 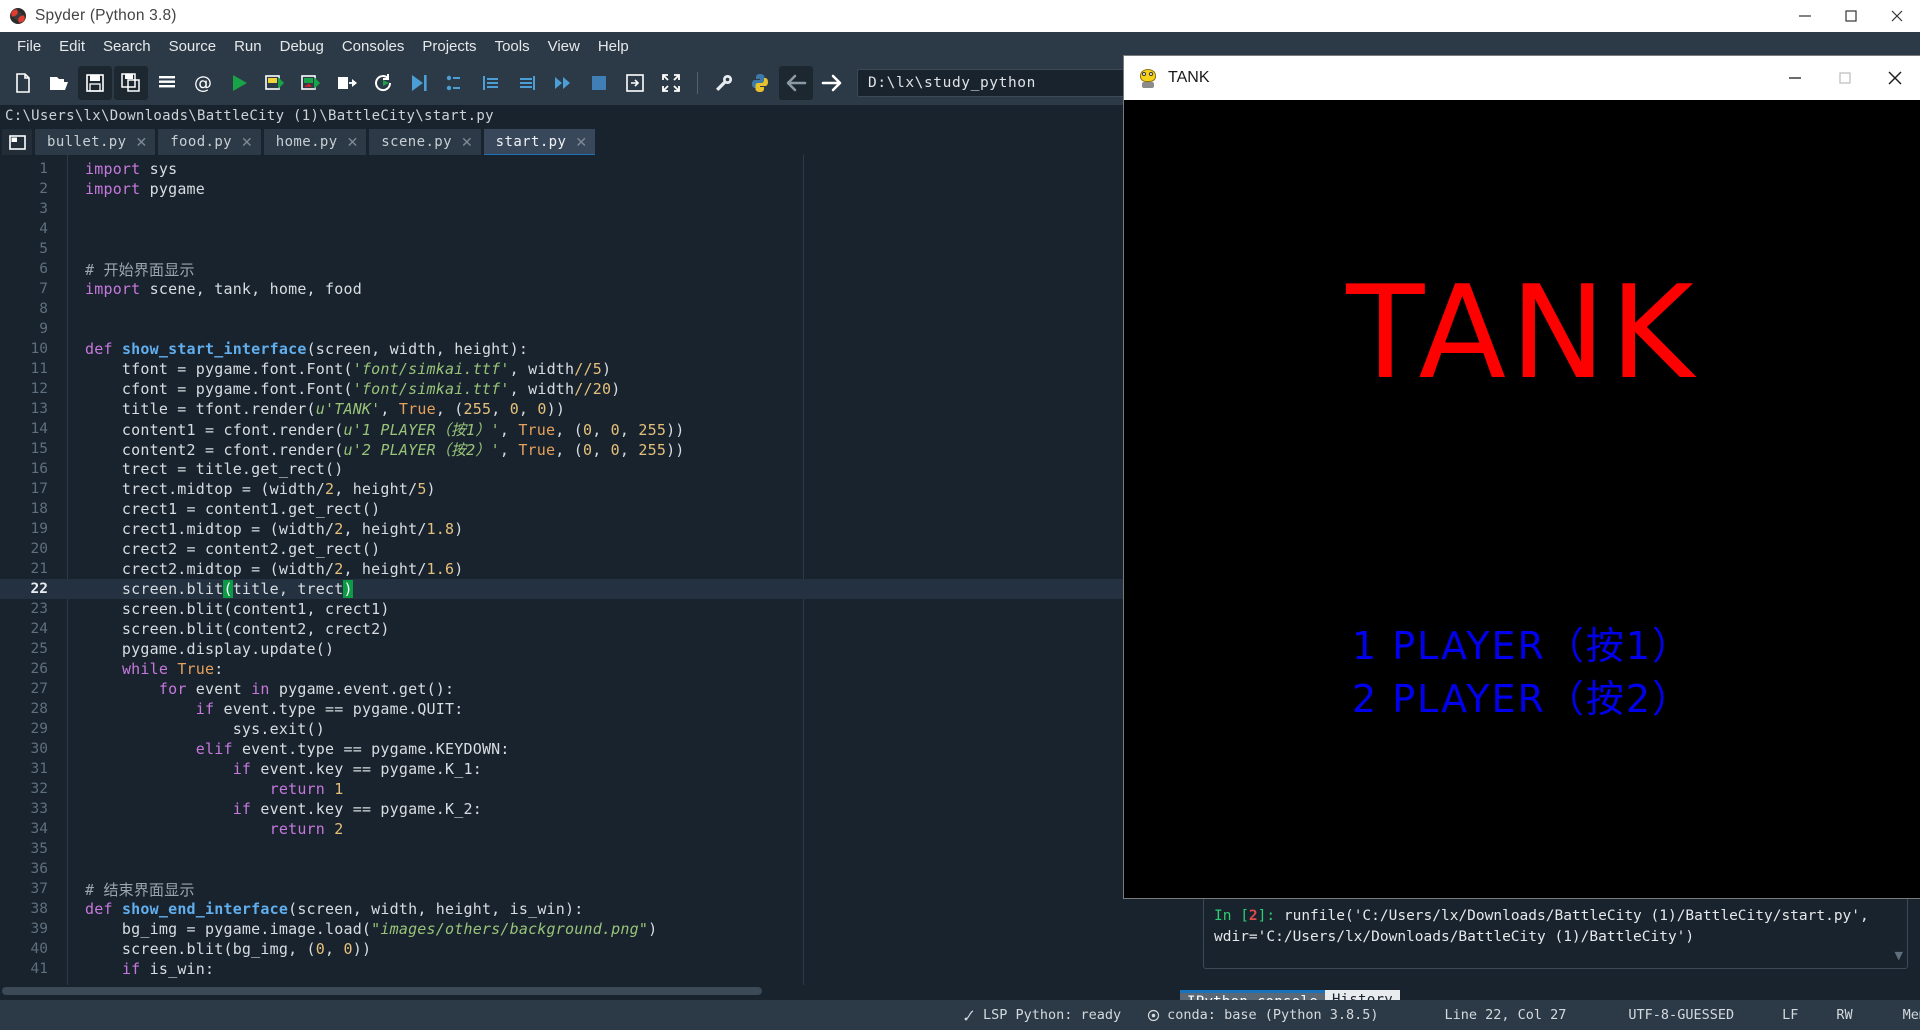 I want to click on tank-option-one-player: 1 PLAYER（按1）, so click(x=1522, y=646).